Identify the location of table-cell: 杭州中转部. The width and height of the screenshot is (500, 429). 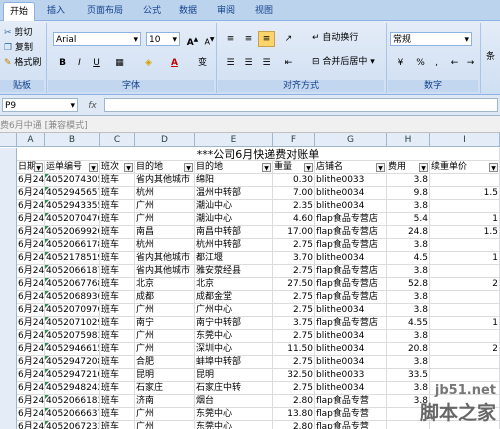
(234, 245).